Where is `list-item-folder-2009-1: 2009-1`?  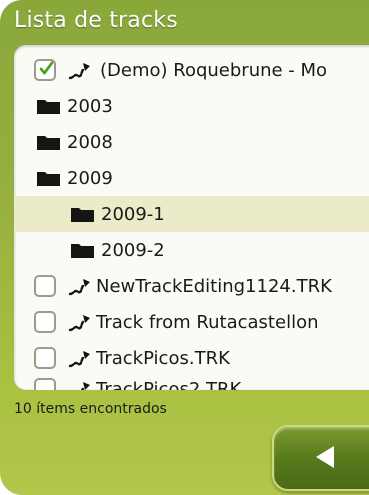
list-item-folder-2009-1: 2009-1 is located at coordinates (191, 214).